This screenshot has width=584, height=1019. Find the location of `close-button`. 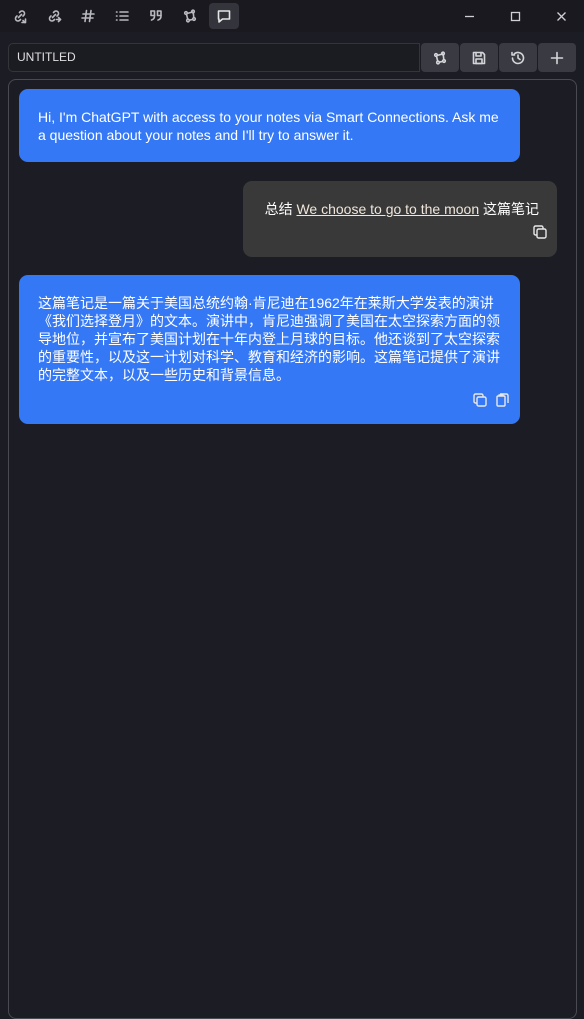

close-button is located at coordinates (561, 16).